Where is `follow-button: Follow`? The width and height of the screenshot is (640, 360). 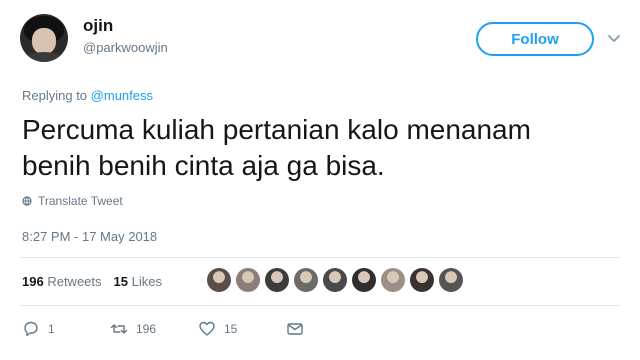
follow-button: Follow is located at coordinates (535, 39).